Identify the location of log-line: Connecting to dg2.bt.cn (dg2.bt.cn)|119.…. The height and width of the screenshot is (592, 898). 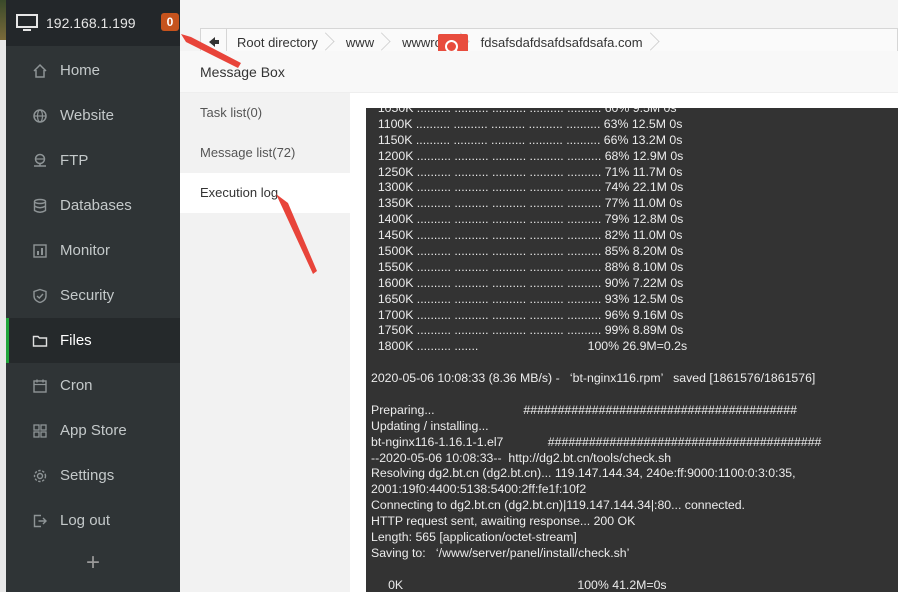
(558, 505).